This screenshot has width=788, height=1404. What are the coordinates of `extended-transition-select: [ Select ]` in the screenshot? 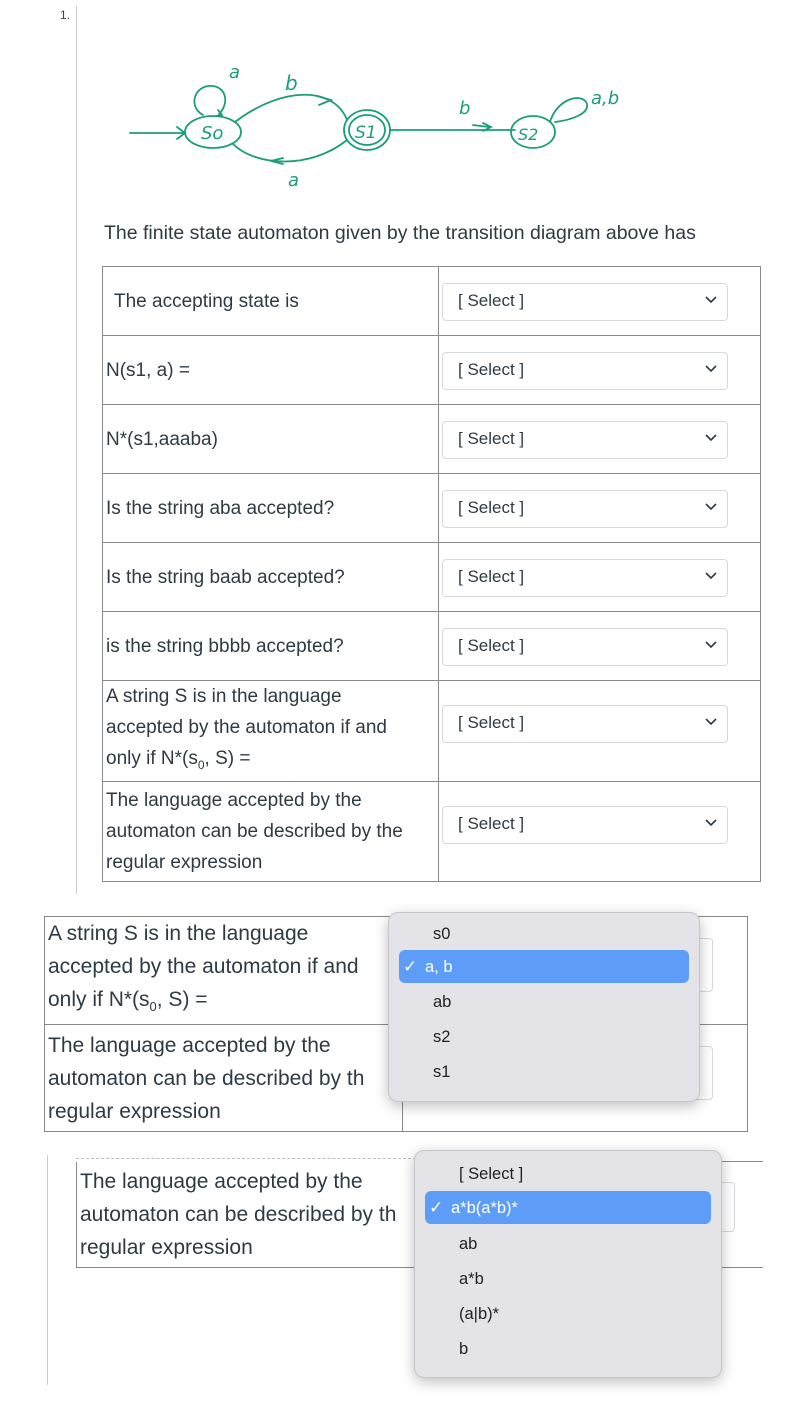 It's located at (585, 440).